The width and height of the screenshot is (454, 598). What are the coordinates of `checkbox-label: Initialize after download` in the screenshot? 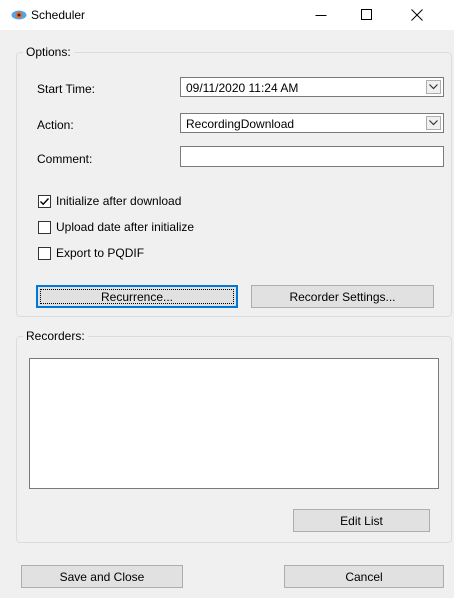 It's located at (119, 201).